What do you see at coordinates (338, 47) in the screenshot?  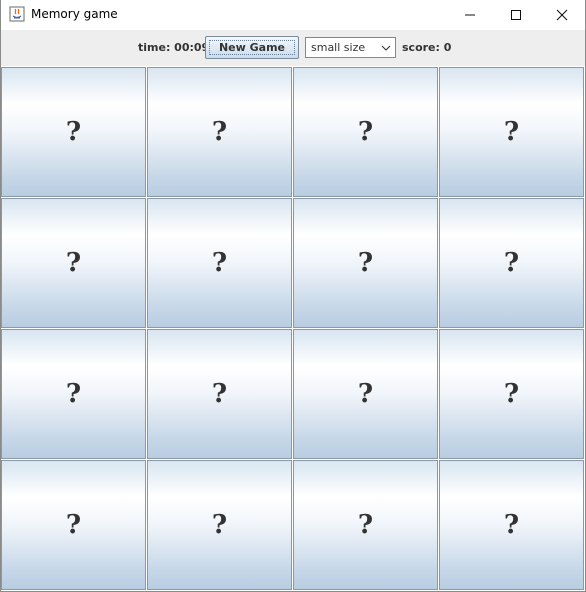 I see `size-dropdown-value: small size` at bounding box center [338, 47].